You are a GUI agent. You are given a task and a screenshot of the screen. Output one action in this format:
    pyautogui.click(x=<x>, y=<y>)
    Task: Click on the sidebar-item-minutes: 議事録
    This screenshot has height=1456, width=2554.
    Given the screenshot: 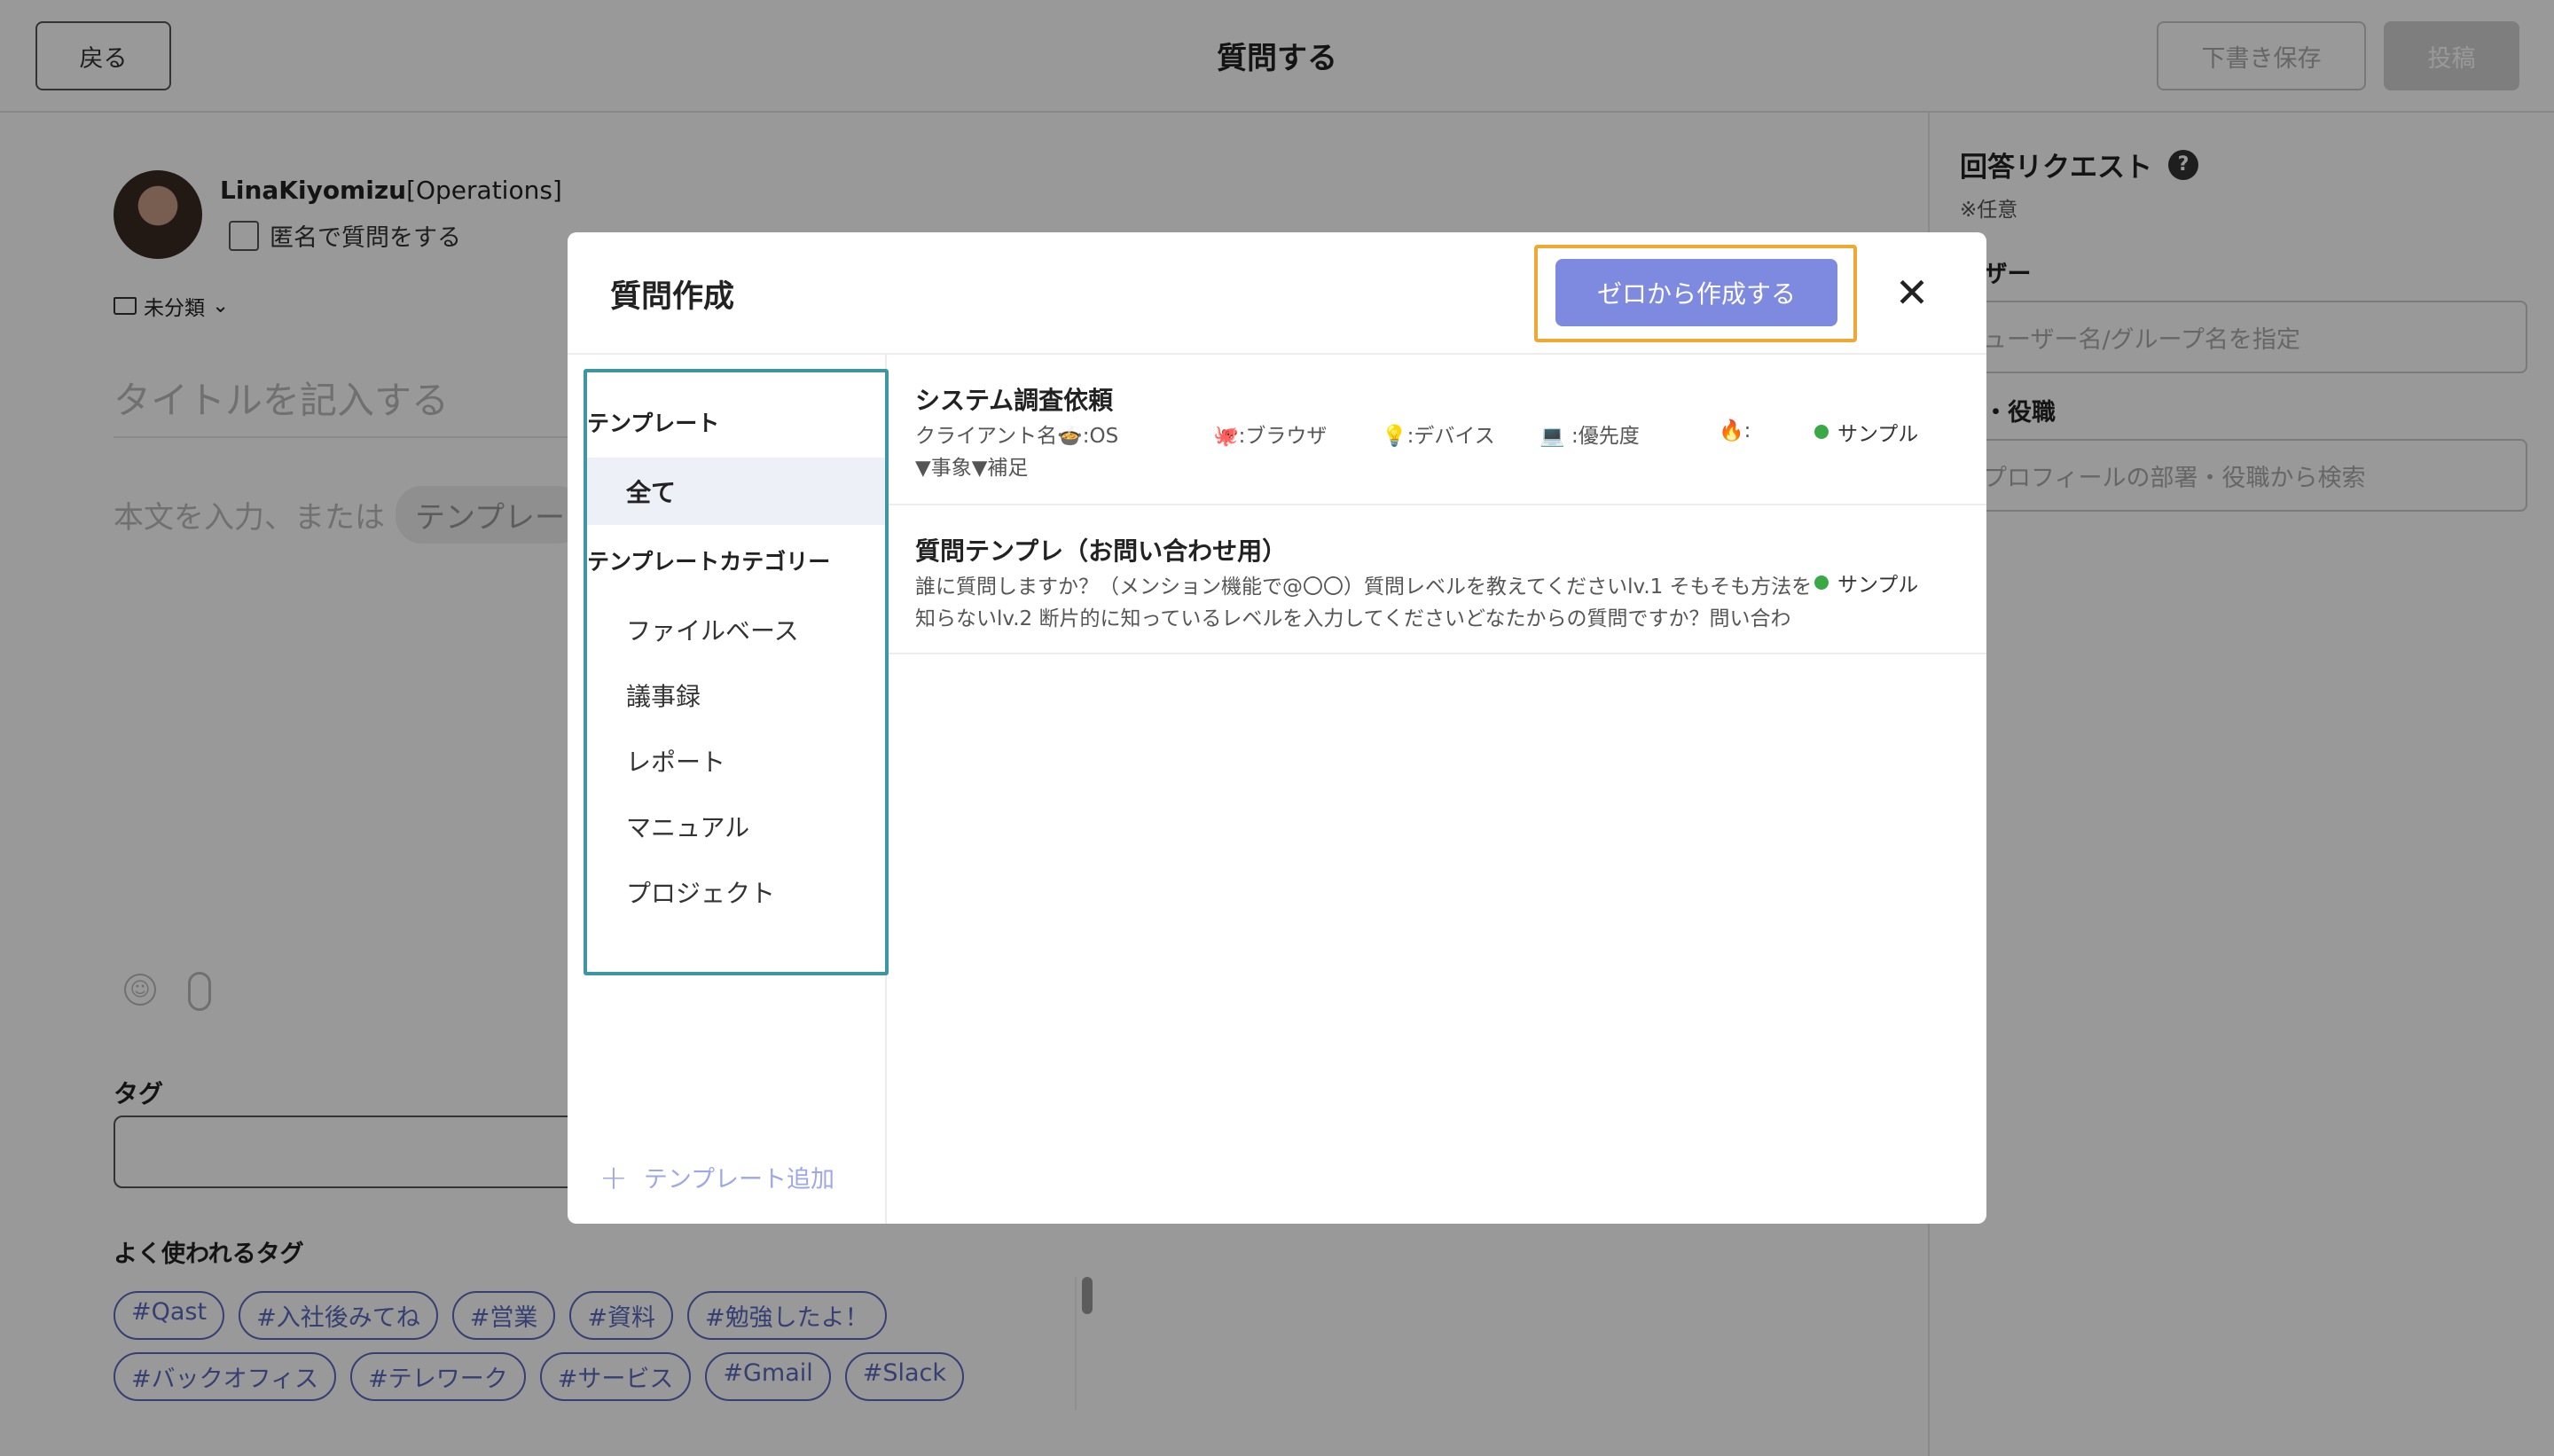 What is the action you would take?
    pyautogui.click(x=663, y=695)
    